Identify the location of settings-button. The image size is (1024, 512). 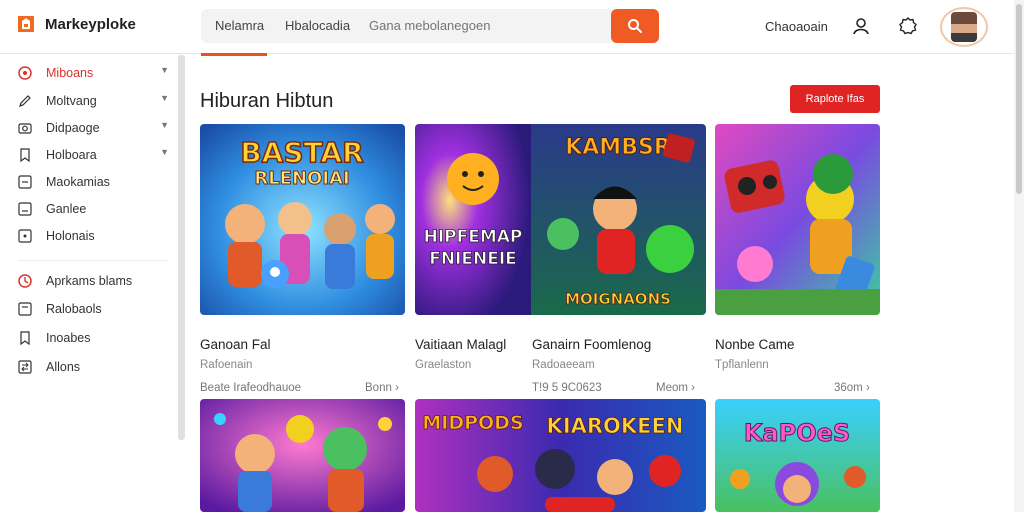
(908, 26).